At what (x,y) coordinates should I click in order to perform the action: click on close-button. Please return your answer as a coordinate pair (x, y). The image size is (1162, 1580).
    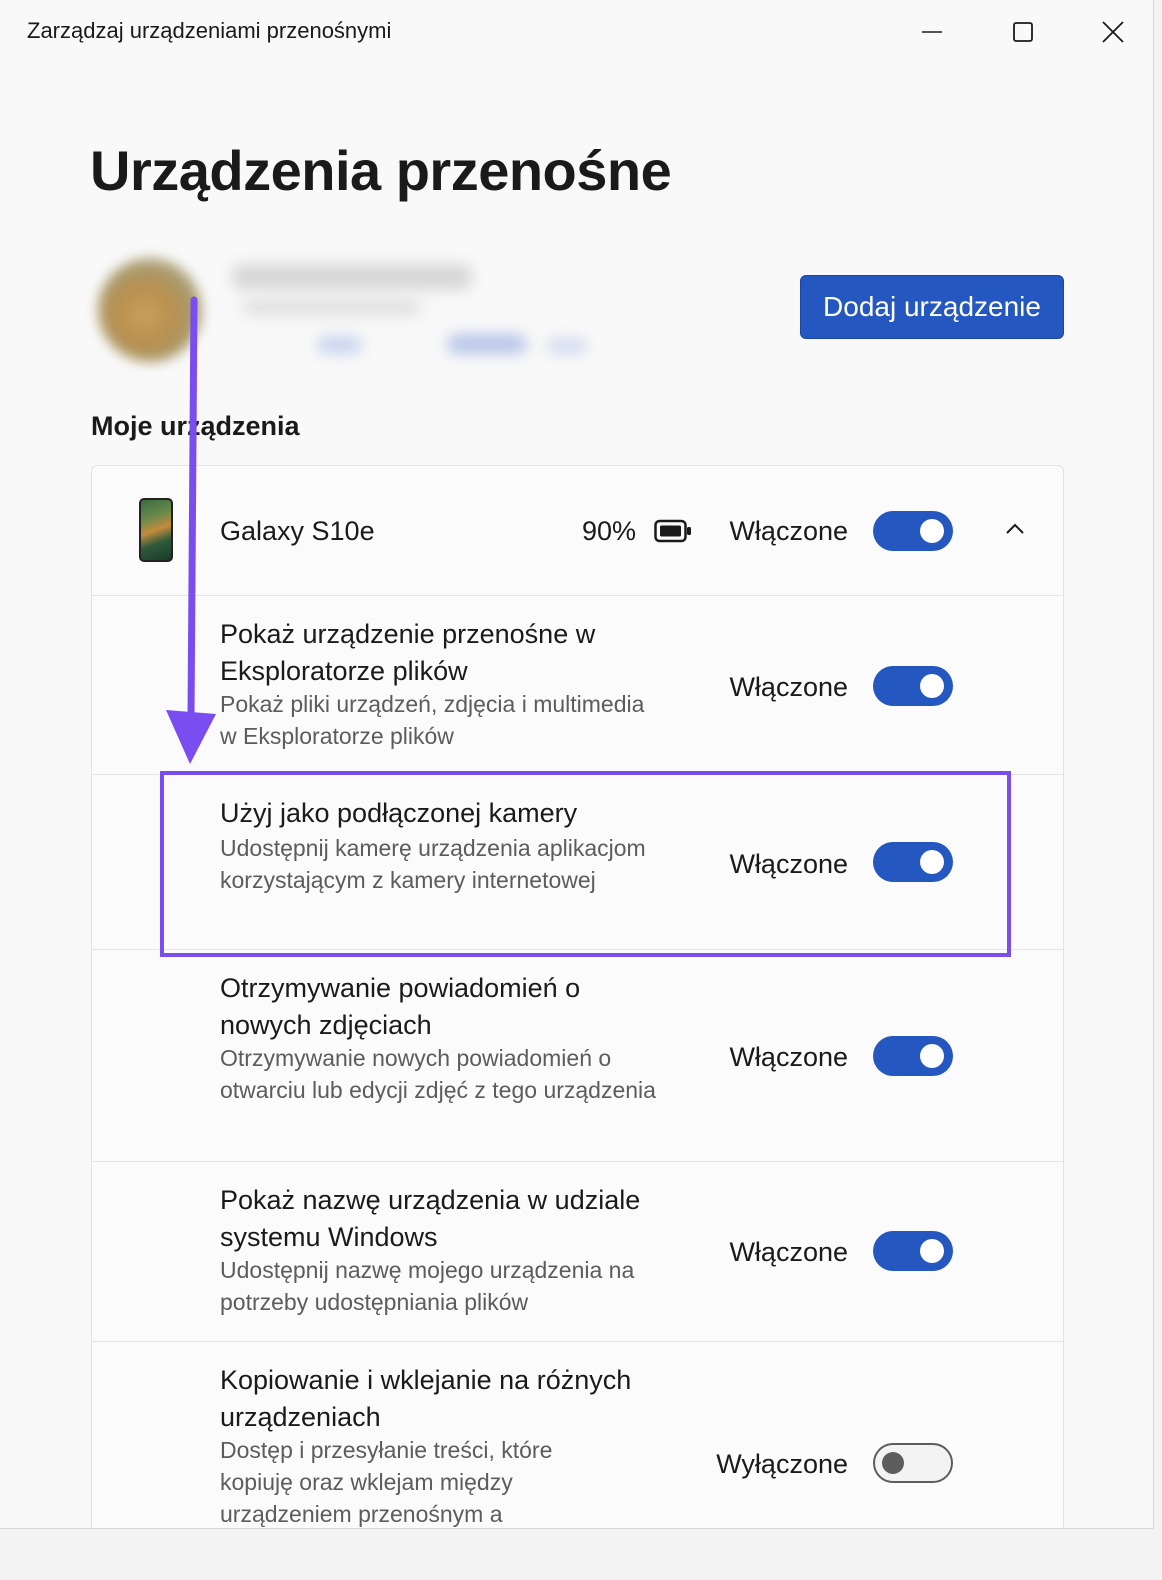
    Looking at the image, I should click on (1113, 32).